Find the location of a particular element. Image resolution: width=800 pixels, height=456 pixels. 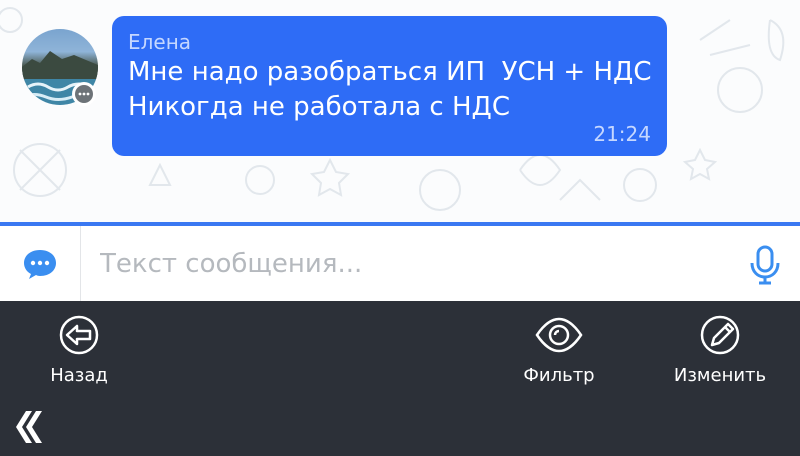

back-label: Назад is located at coordinates (79, 375).